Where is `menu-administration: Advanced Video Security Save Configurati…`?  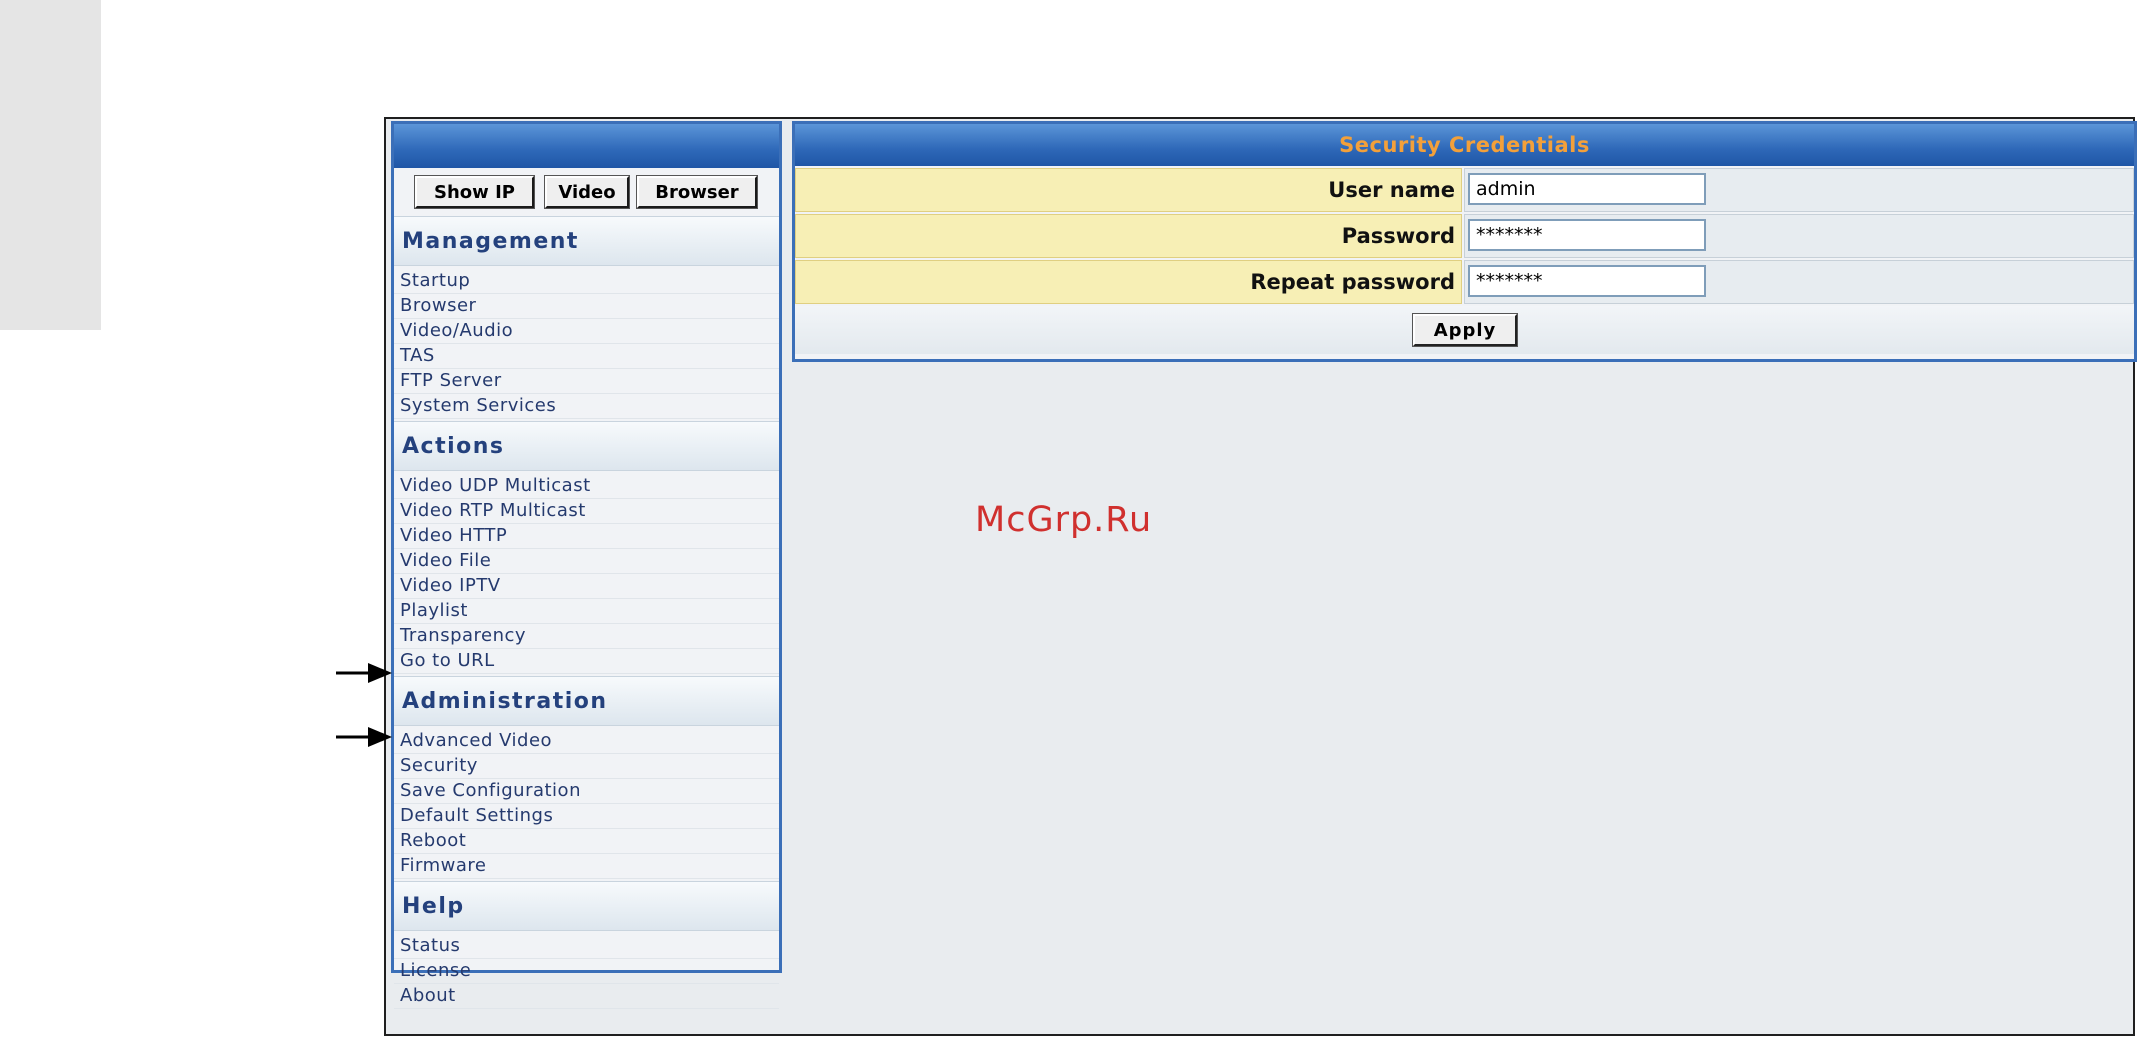 menu-administration: Advanced Video Security Save Configurati… is located at coordinates (586, 803).